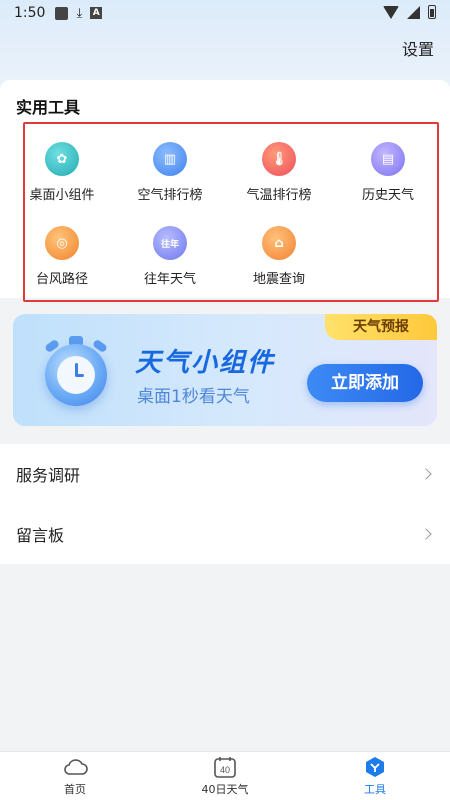 This screenshot has height=800, width=450. I want to click on tool-typhoon-path: ◎ 台风路径, so click(62, 256).